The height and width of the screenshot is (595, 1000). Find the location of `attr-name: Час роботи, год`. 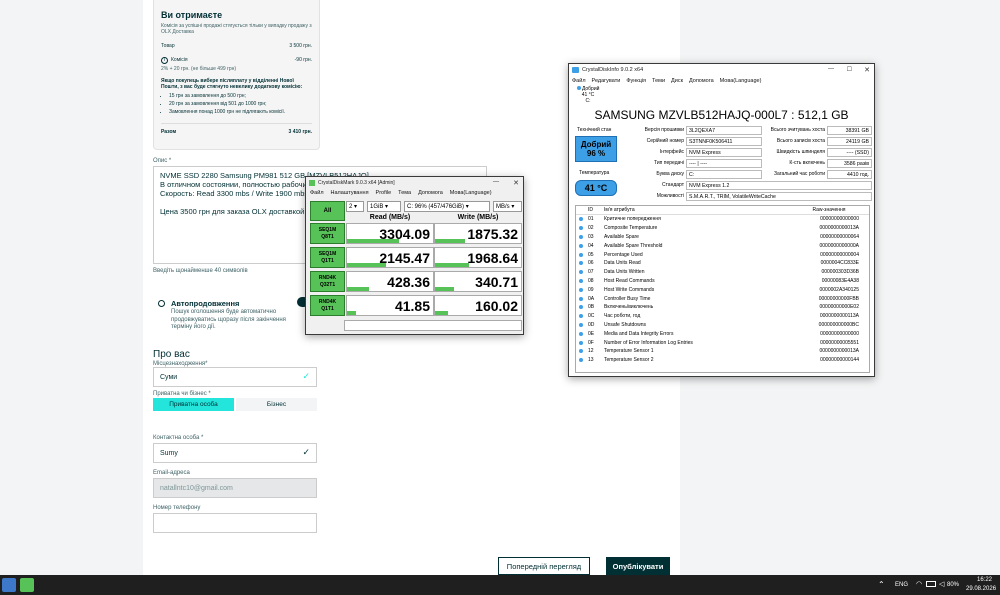

attr-name: Час роботи, год is located at coordinates (622, 316).